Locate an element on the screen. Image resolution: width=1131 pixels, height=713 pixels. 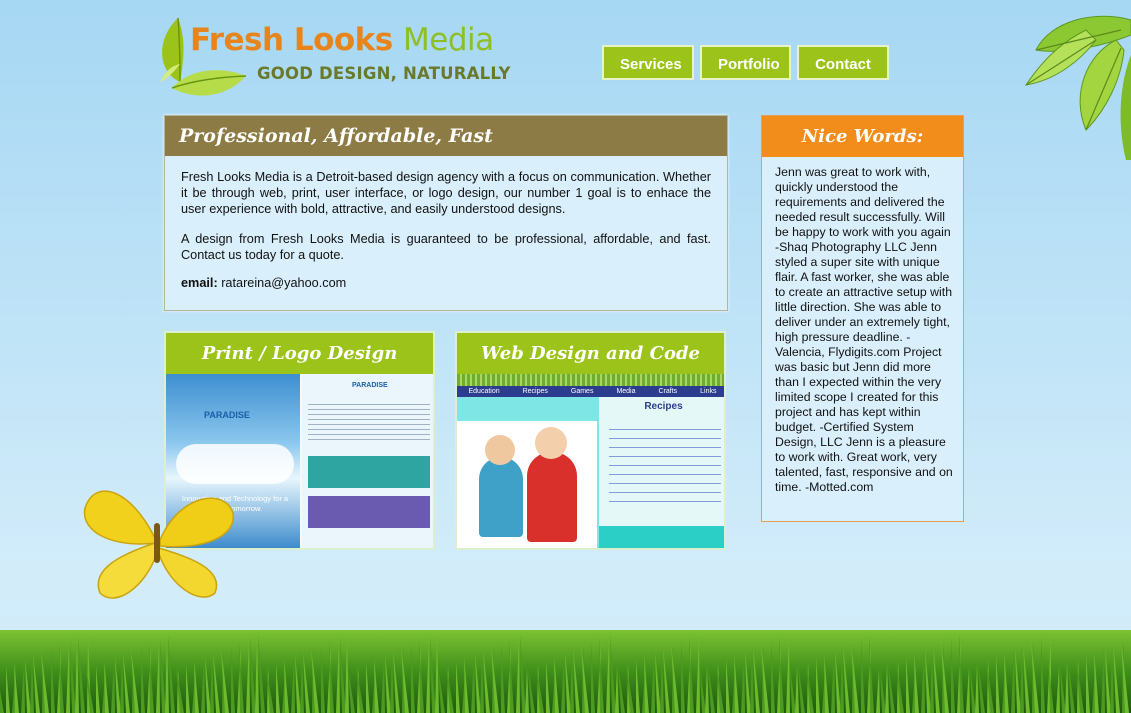
thumb-footer-bar is located at coordinates (661, 537).